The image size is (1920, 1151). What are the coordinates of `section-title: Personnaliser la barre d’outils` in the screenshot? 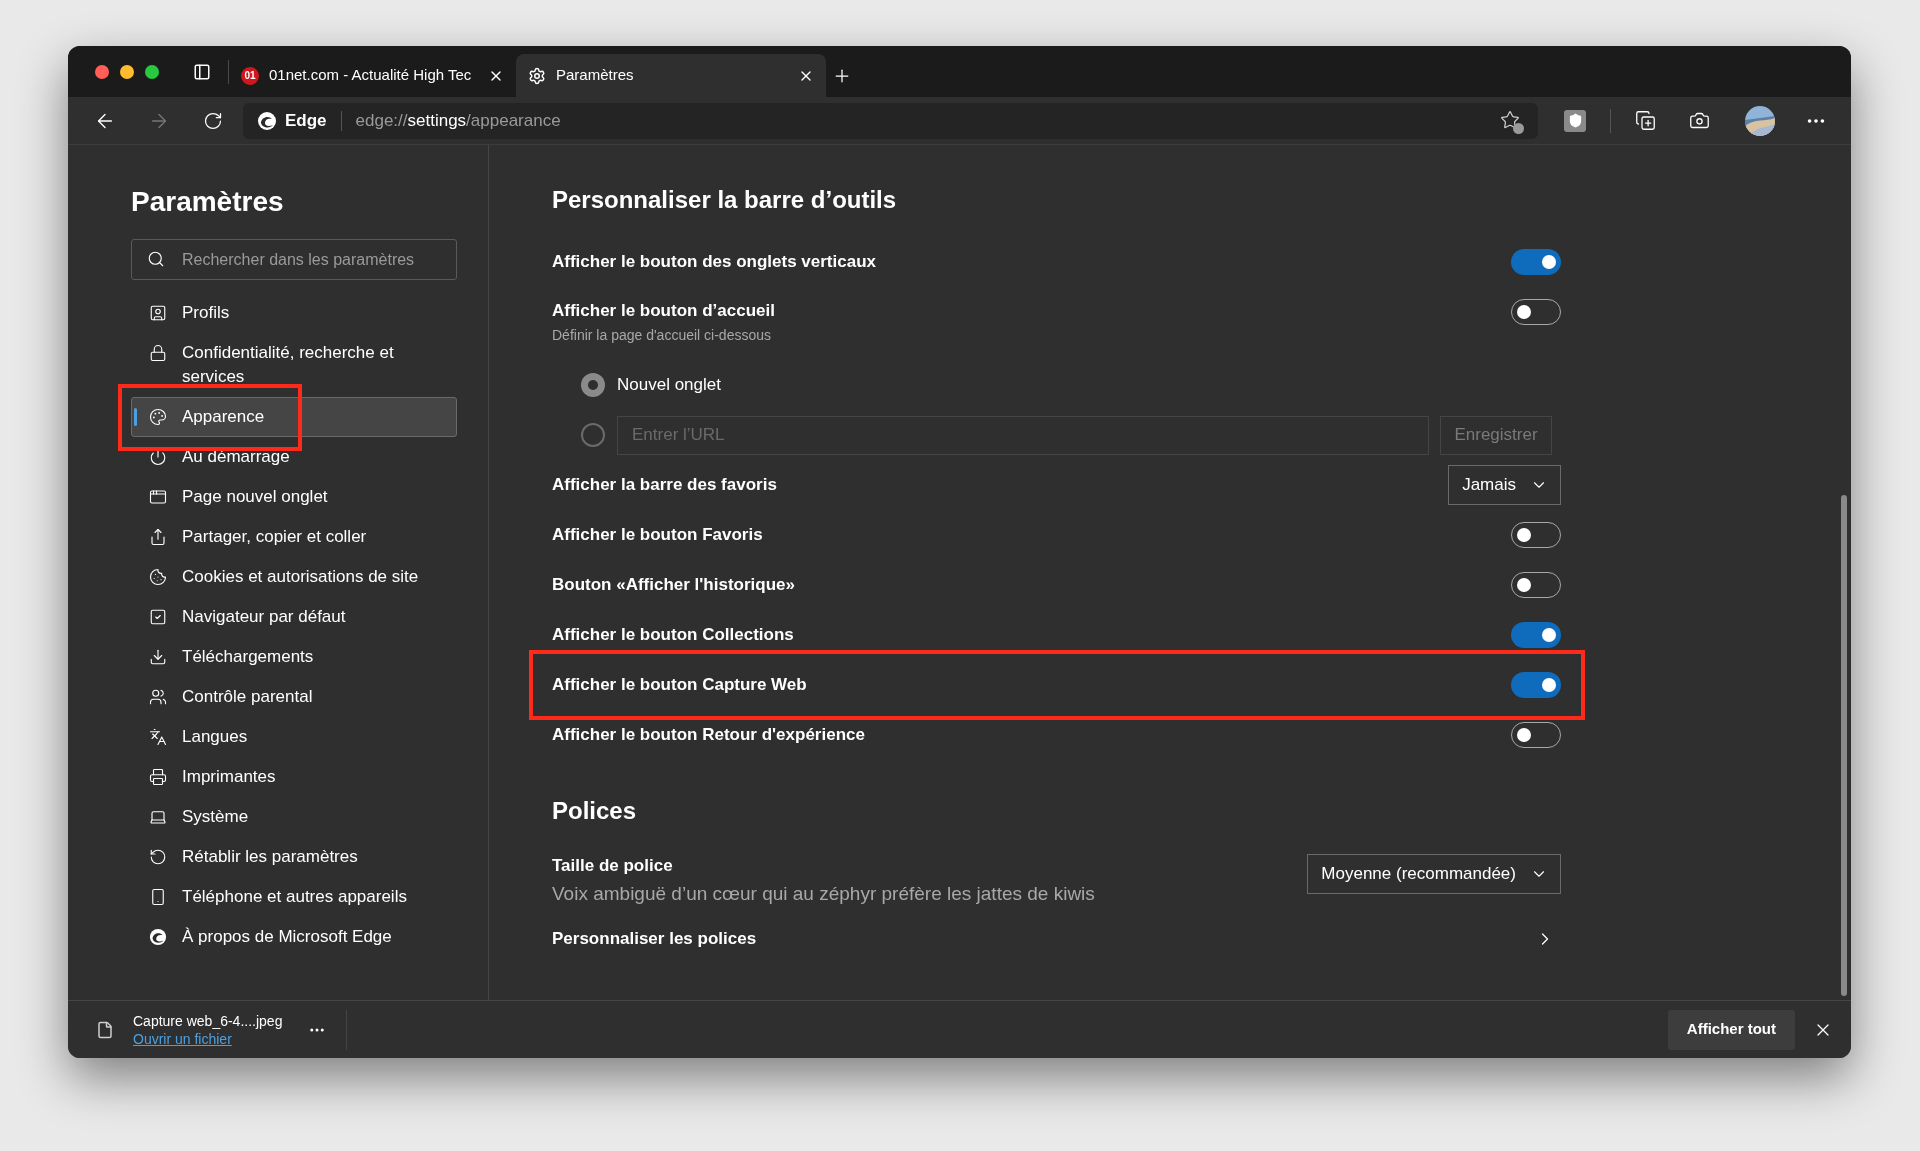 It's located at (725, 200).